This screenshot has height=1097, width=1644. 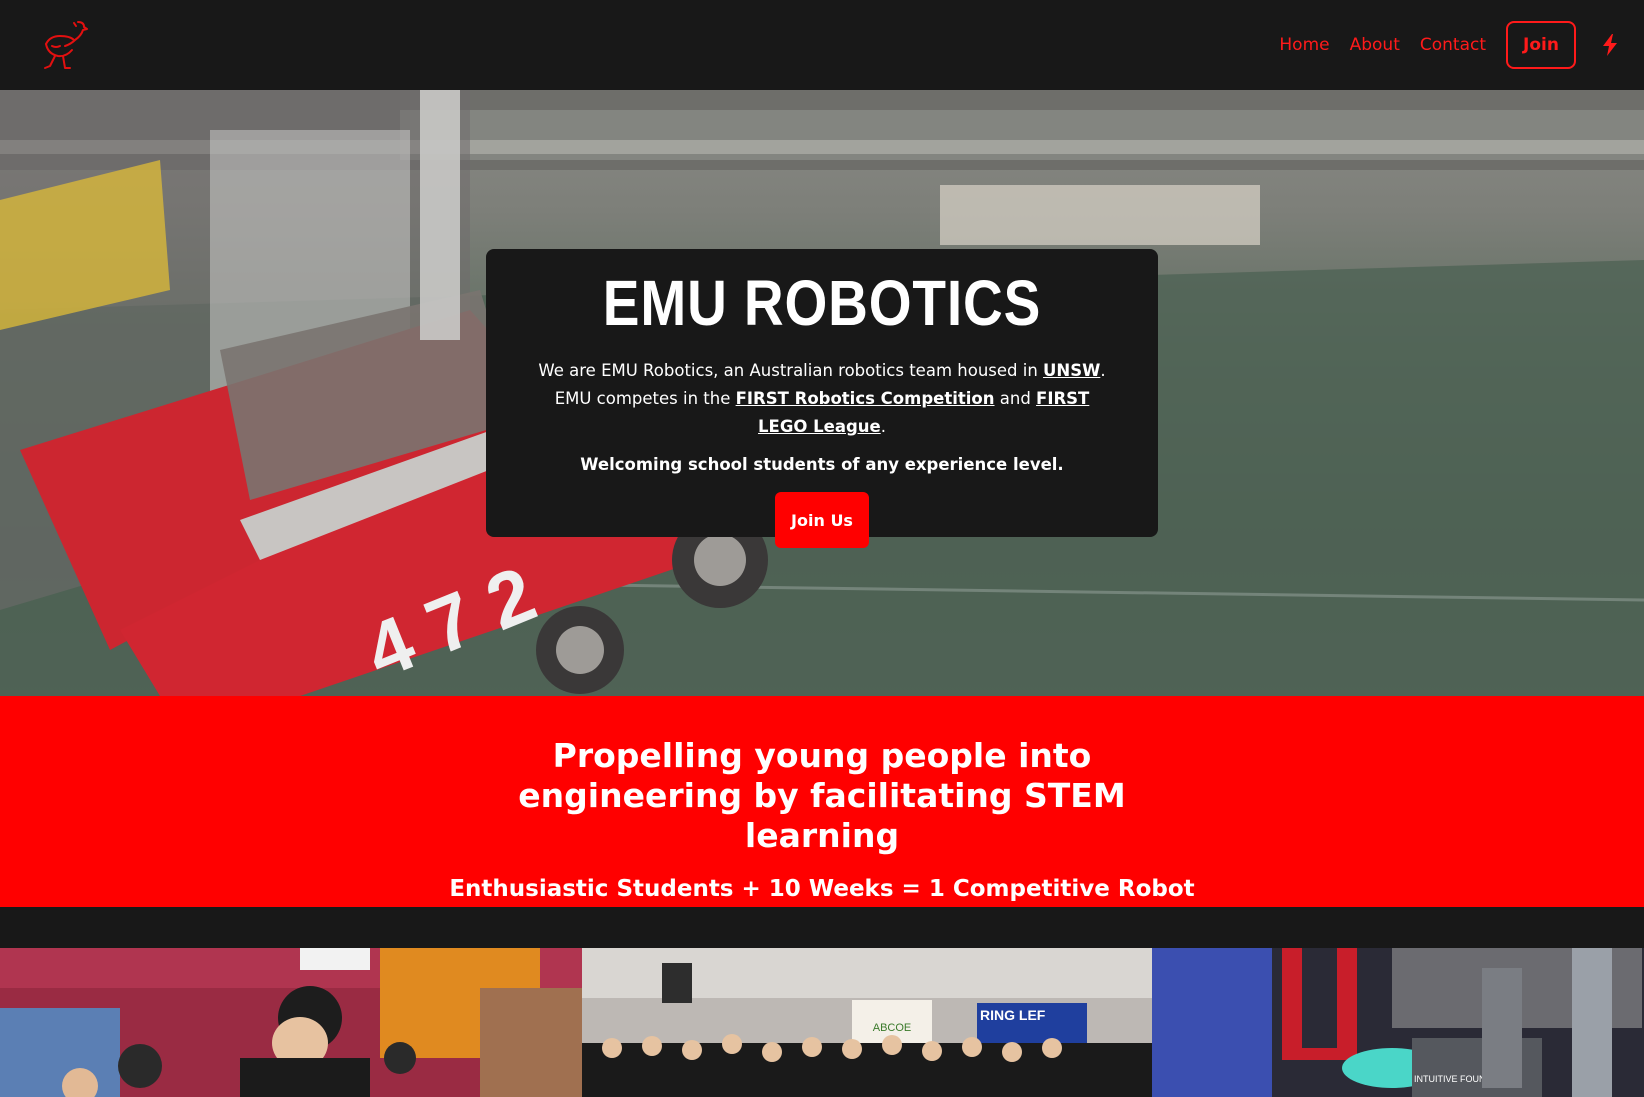 What do you see at coordinates (865, 398) in the screenshot?
I see `frc-link: FIRST Robotics Competition` at bounding box center [865, 398].